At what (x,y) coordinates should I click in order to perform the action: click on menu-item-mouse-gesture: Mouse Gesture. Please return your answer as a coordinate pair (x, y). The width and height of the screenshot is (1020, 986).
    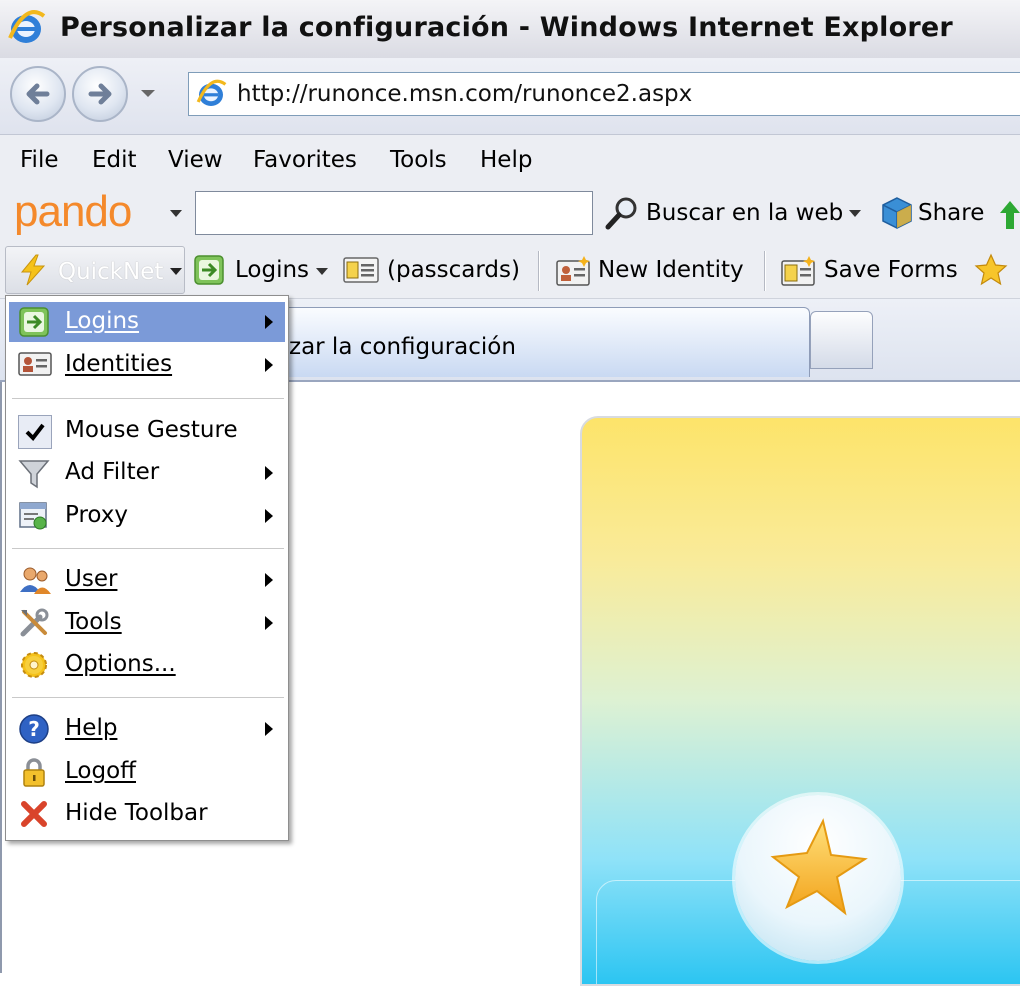
    Looking at the image, I should click on (147, 431).